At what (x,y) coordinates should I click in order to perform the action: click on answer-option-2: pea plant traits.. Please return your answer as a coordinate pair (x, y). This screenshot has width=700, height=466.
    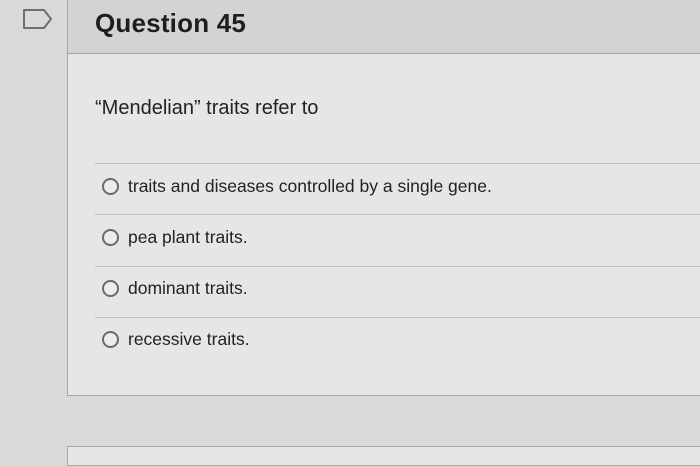
    Looking at the image, I should click on (175, 237).